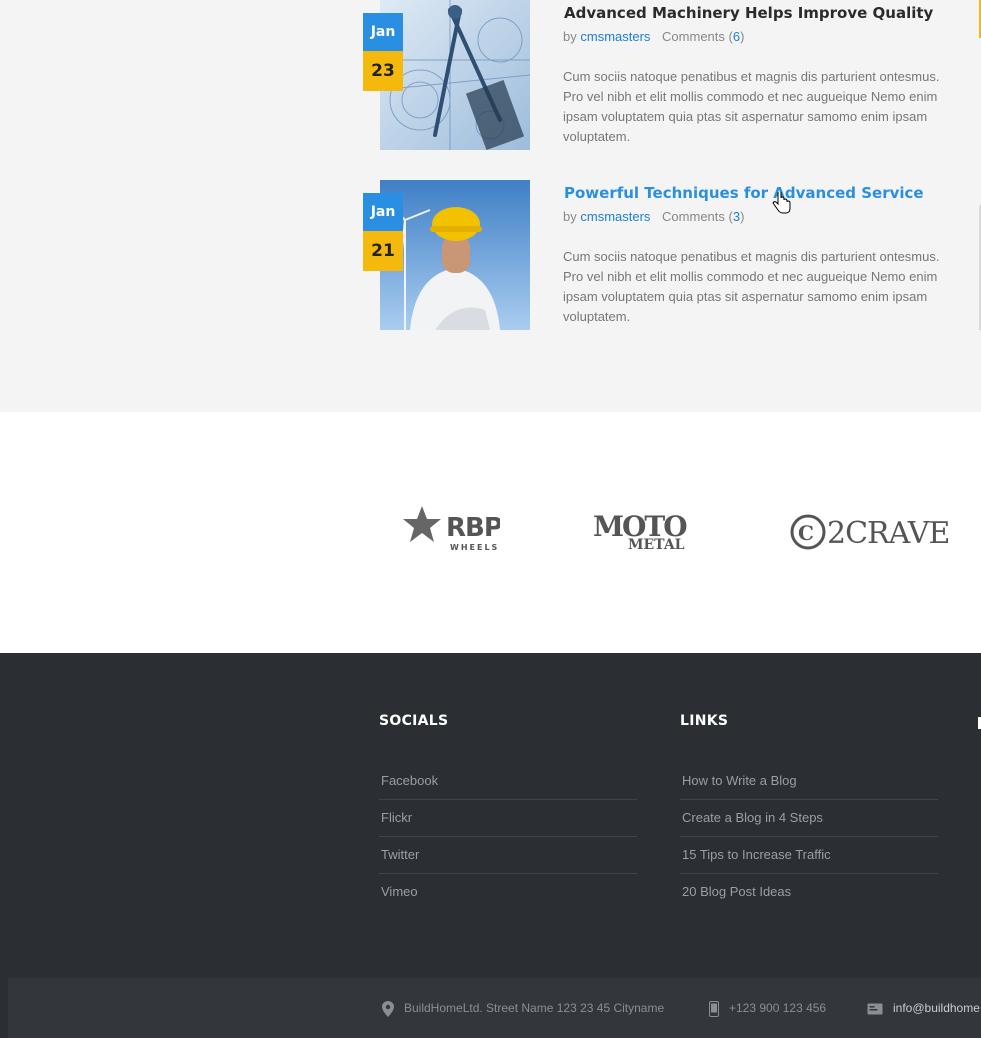  What do you see at coordinates (704, 721) in the screenshot?
I see `links-title: LINKS` at bounding box center [704, 721].